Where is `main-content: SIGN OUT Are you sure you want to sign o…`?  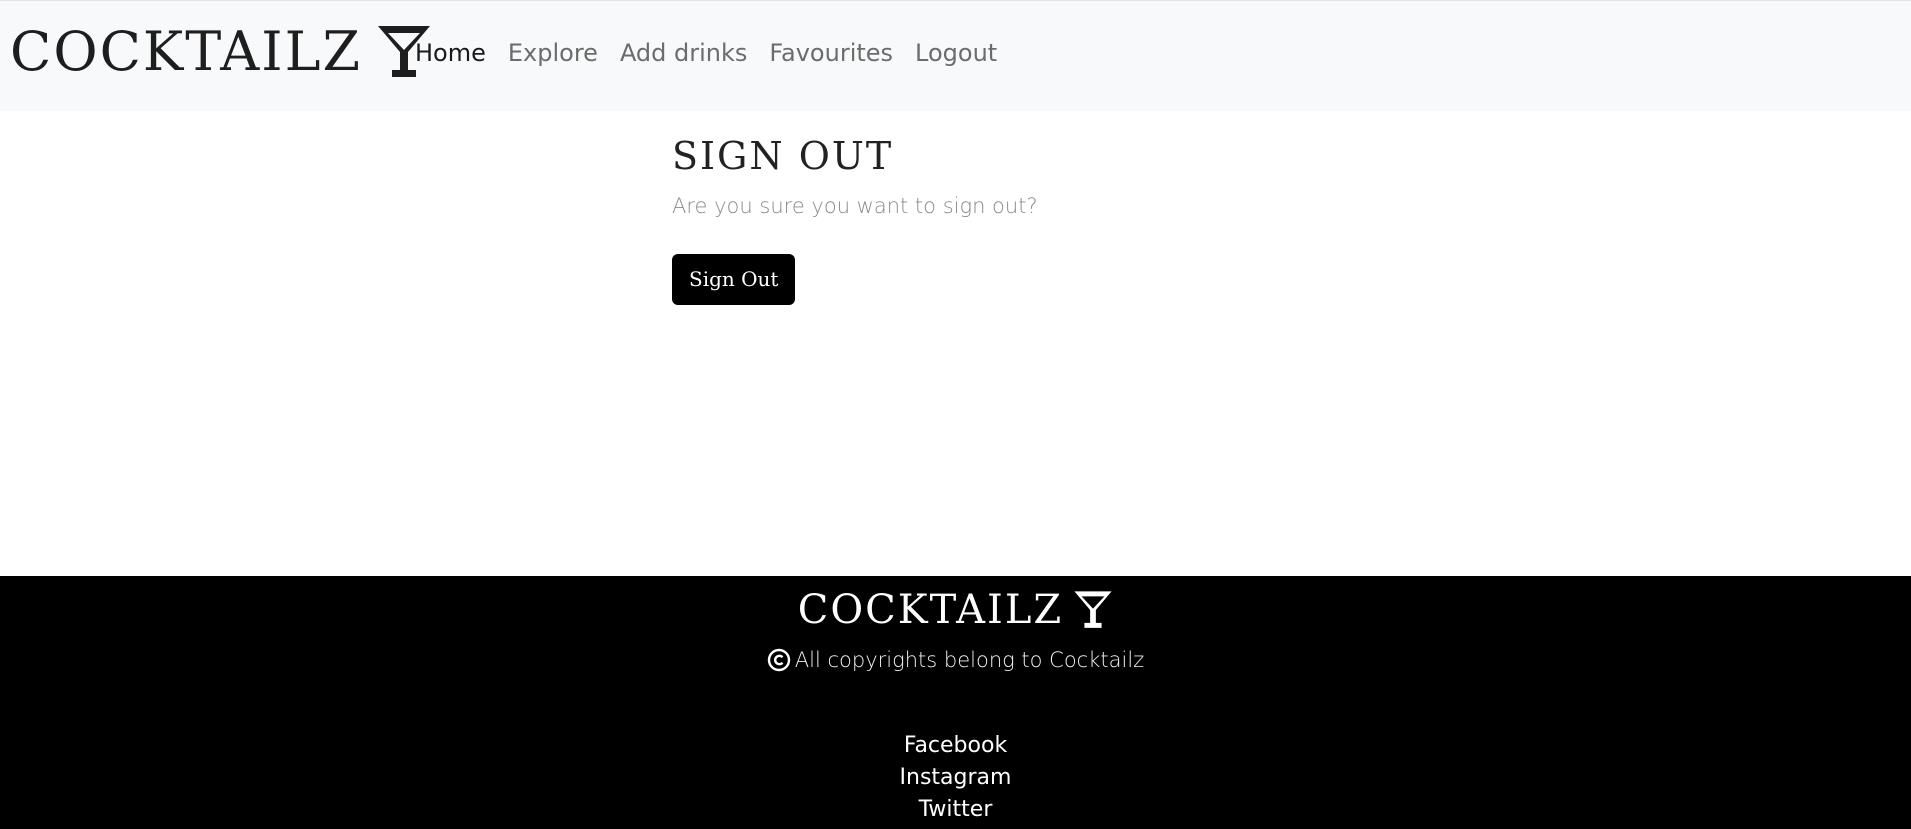
main-content: SIGN OUT Are you sure you want to sign o… is located at coordinates (1022, 208).